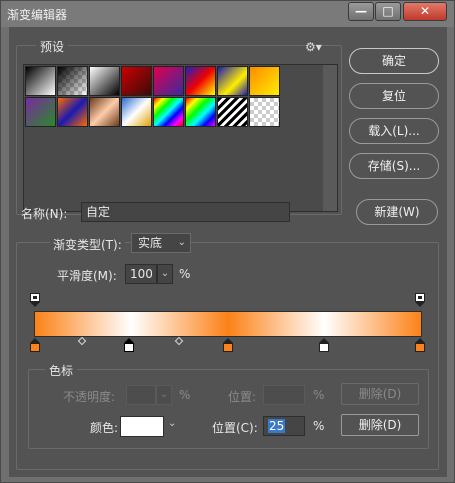 The height and width of the screenshot is (483, 455). I want to click on maximize-button: □, so click(388, 11).